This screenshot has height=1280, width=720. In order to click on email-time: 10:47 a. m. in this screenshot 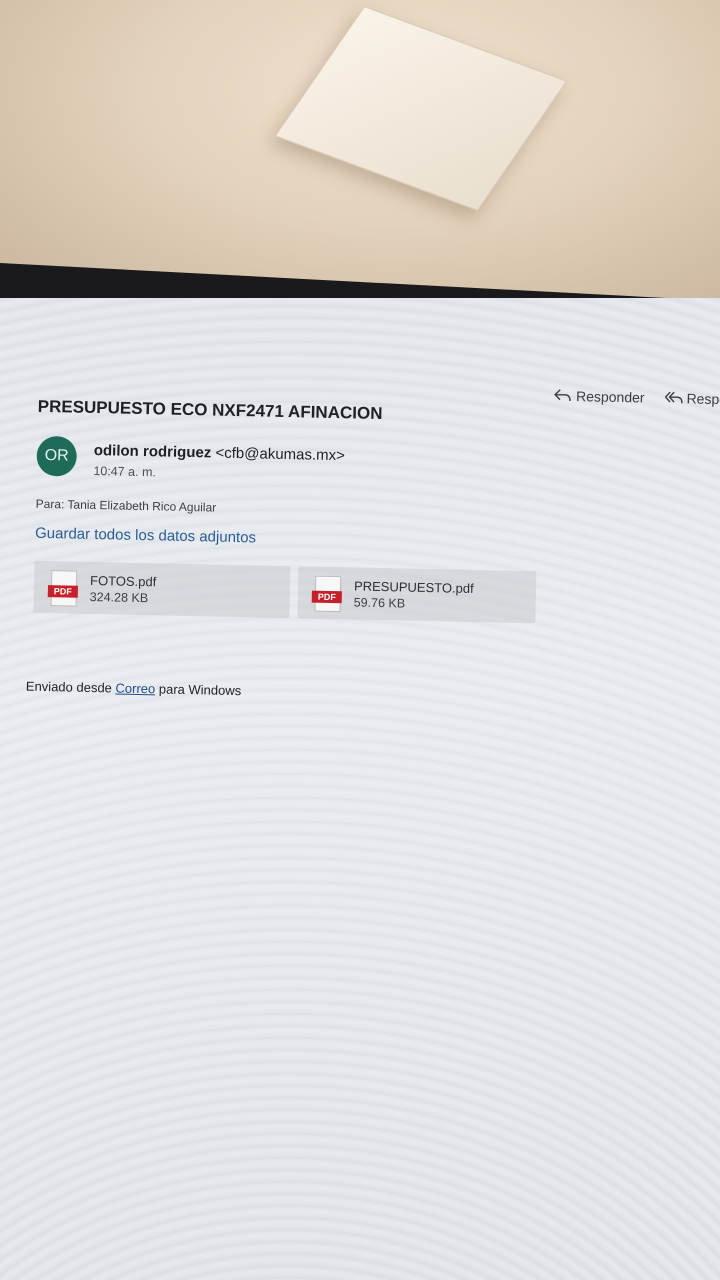, I will do `click(125, 471)`.